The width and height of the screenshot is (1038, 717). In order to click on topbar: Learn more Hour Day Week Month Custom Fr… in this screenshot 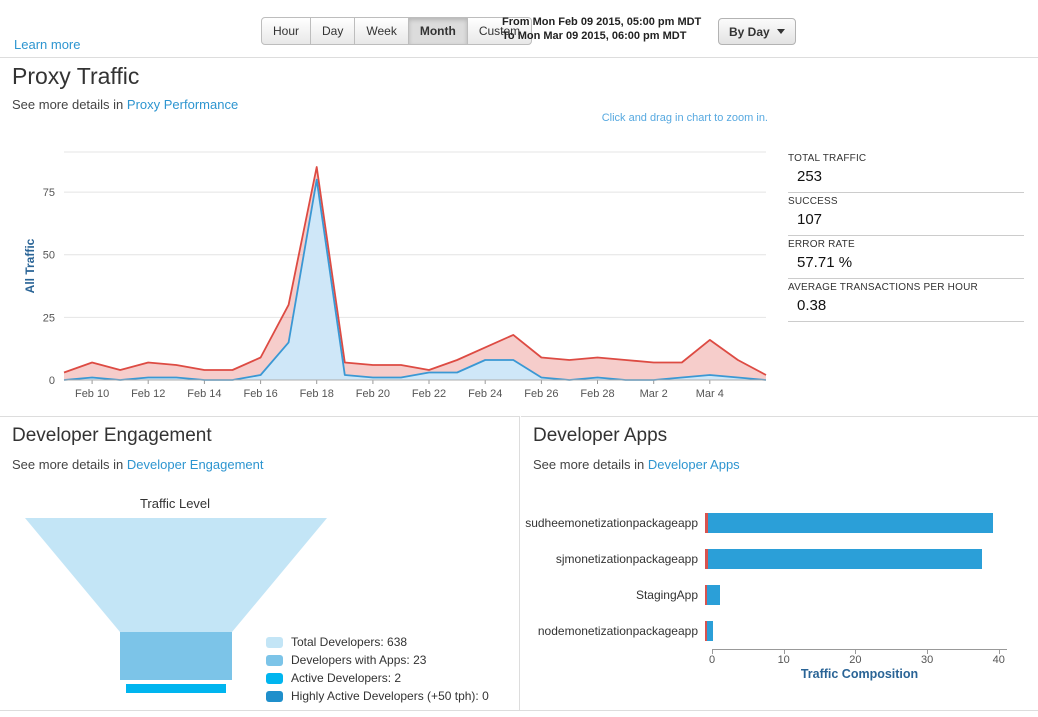, I will do `click(519, 29)`.